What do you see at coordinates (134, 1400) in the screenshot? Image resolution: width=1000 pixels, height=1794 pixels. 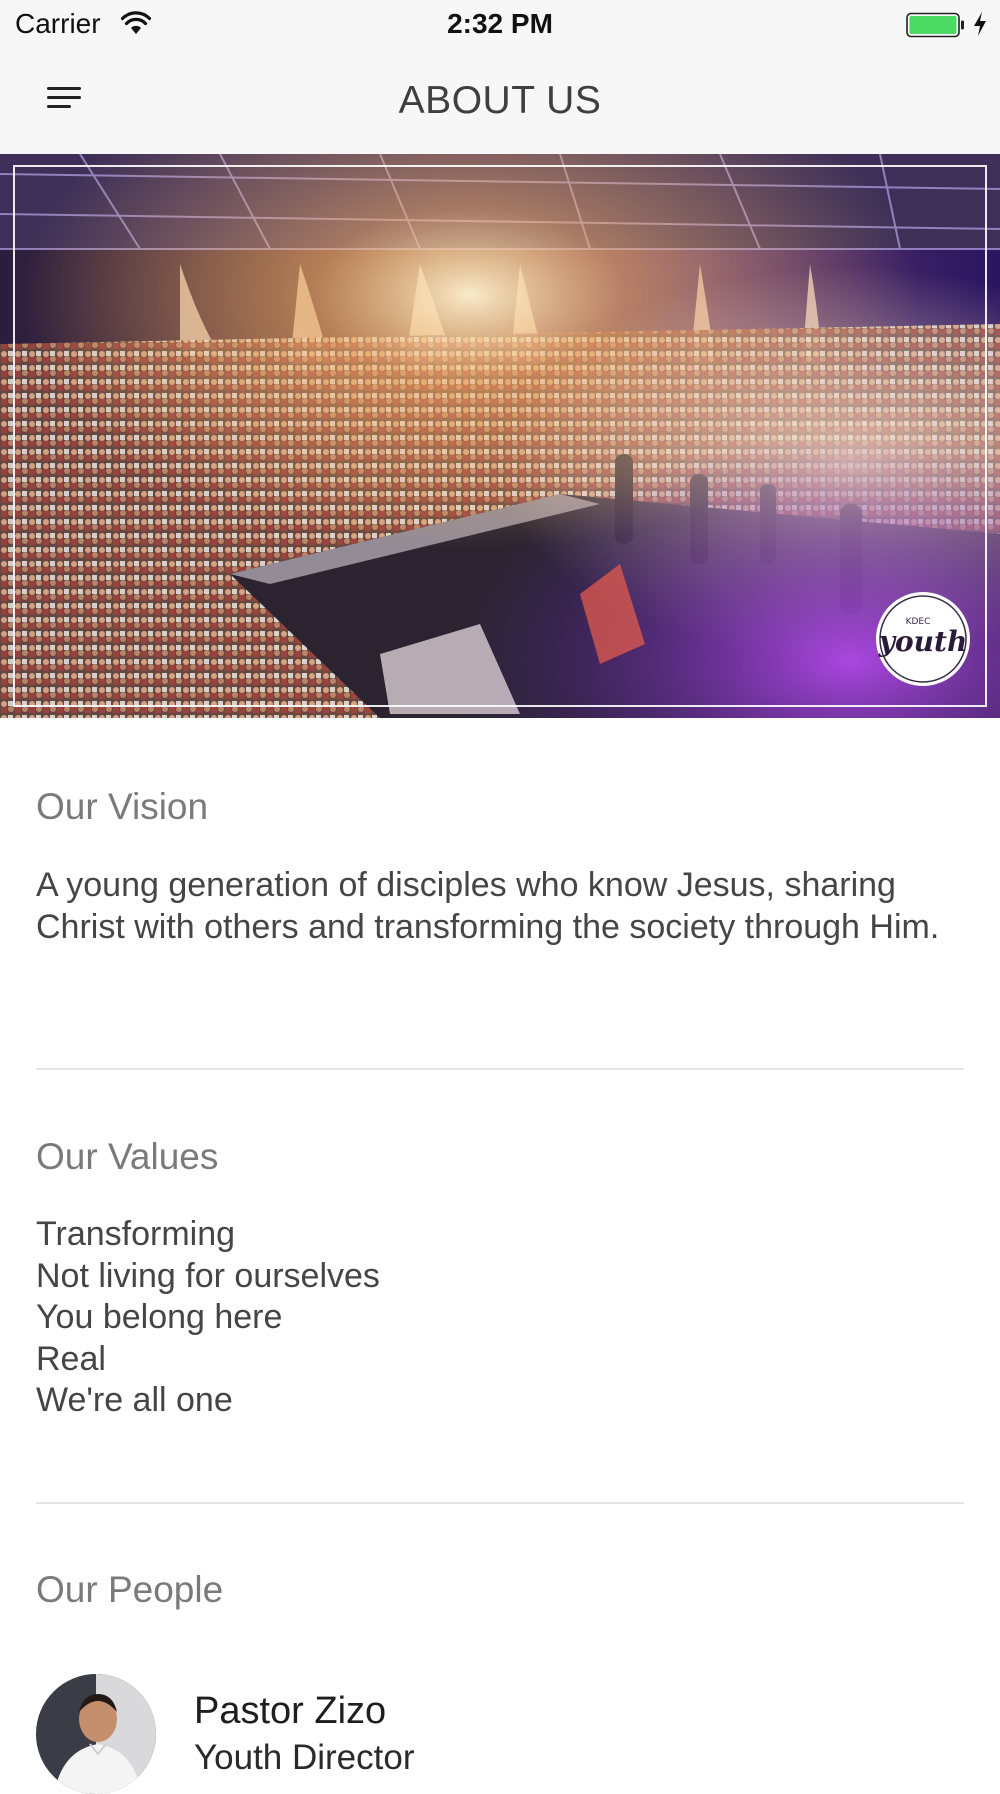 I see `value-item: We're all one` at bounding box center [134, 1400].